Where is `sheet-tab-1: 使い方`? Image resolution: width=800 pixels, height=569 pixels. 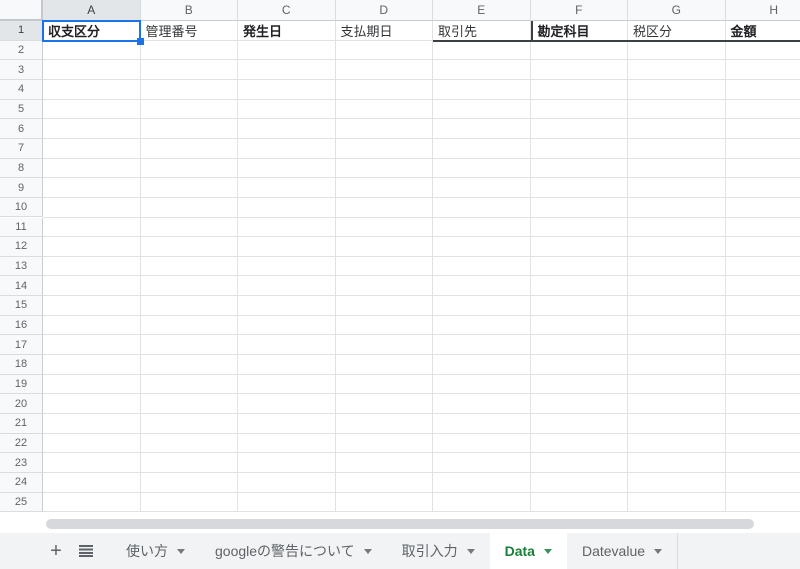 sheet-tab-1: 使い方 is located at coordinates (155, 551).